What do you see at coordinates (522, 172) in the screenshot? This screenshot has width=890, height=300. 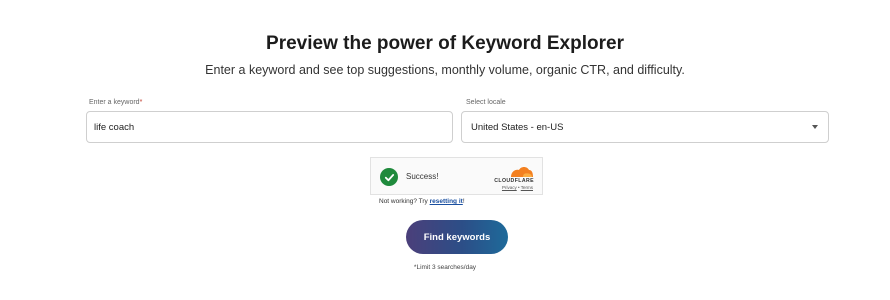 I see `cloudflare-logo-icon` at bounding box center [522, 172].